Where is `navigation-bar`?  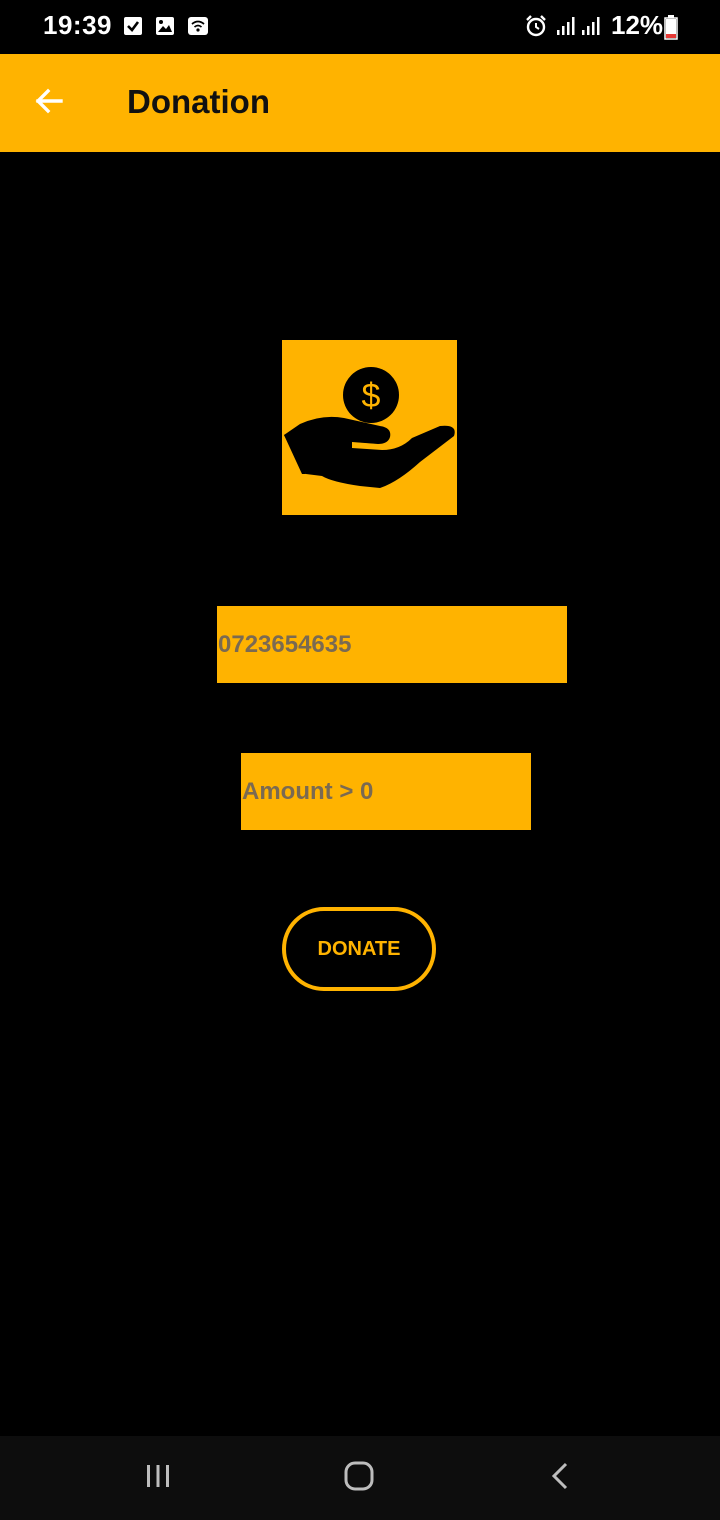 navigation-bar is located at coordinates (360, 1478).